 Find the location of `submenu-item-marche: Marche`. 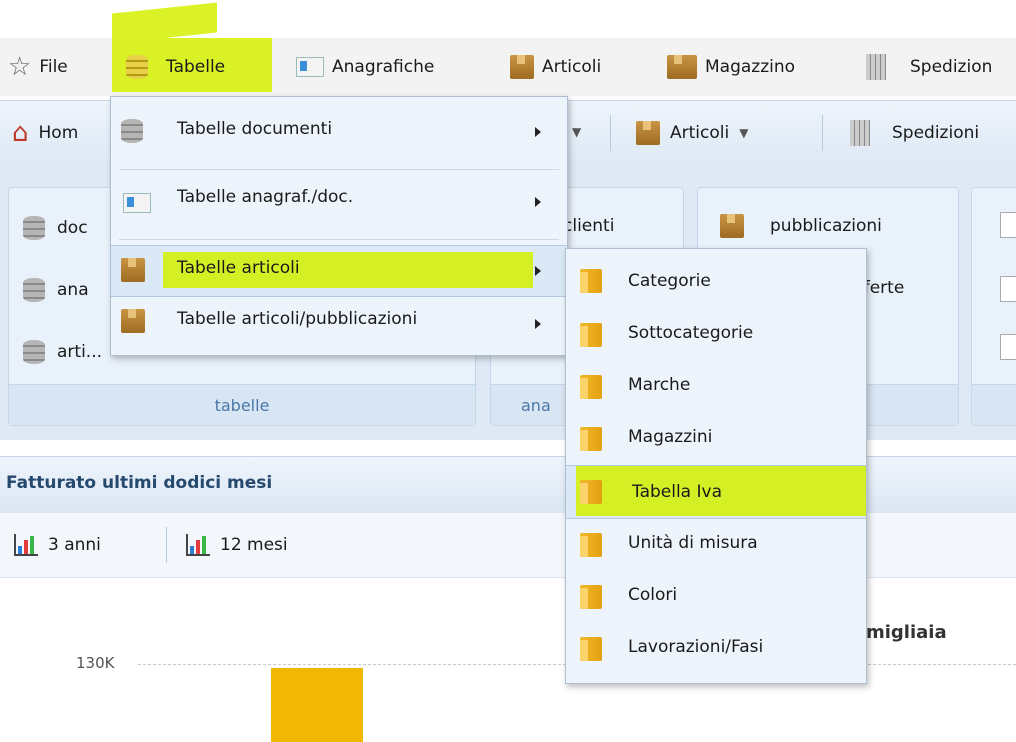

submenu-item-marche: Marche is located at coordinates (716, 387).